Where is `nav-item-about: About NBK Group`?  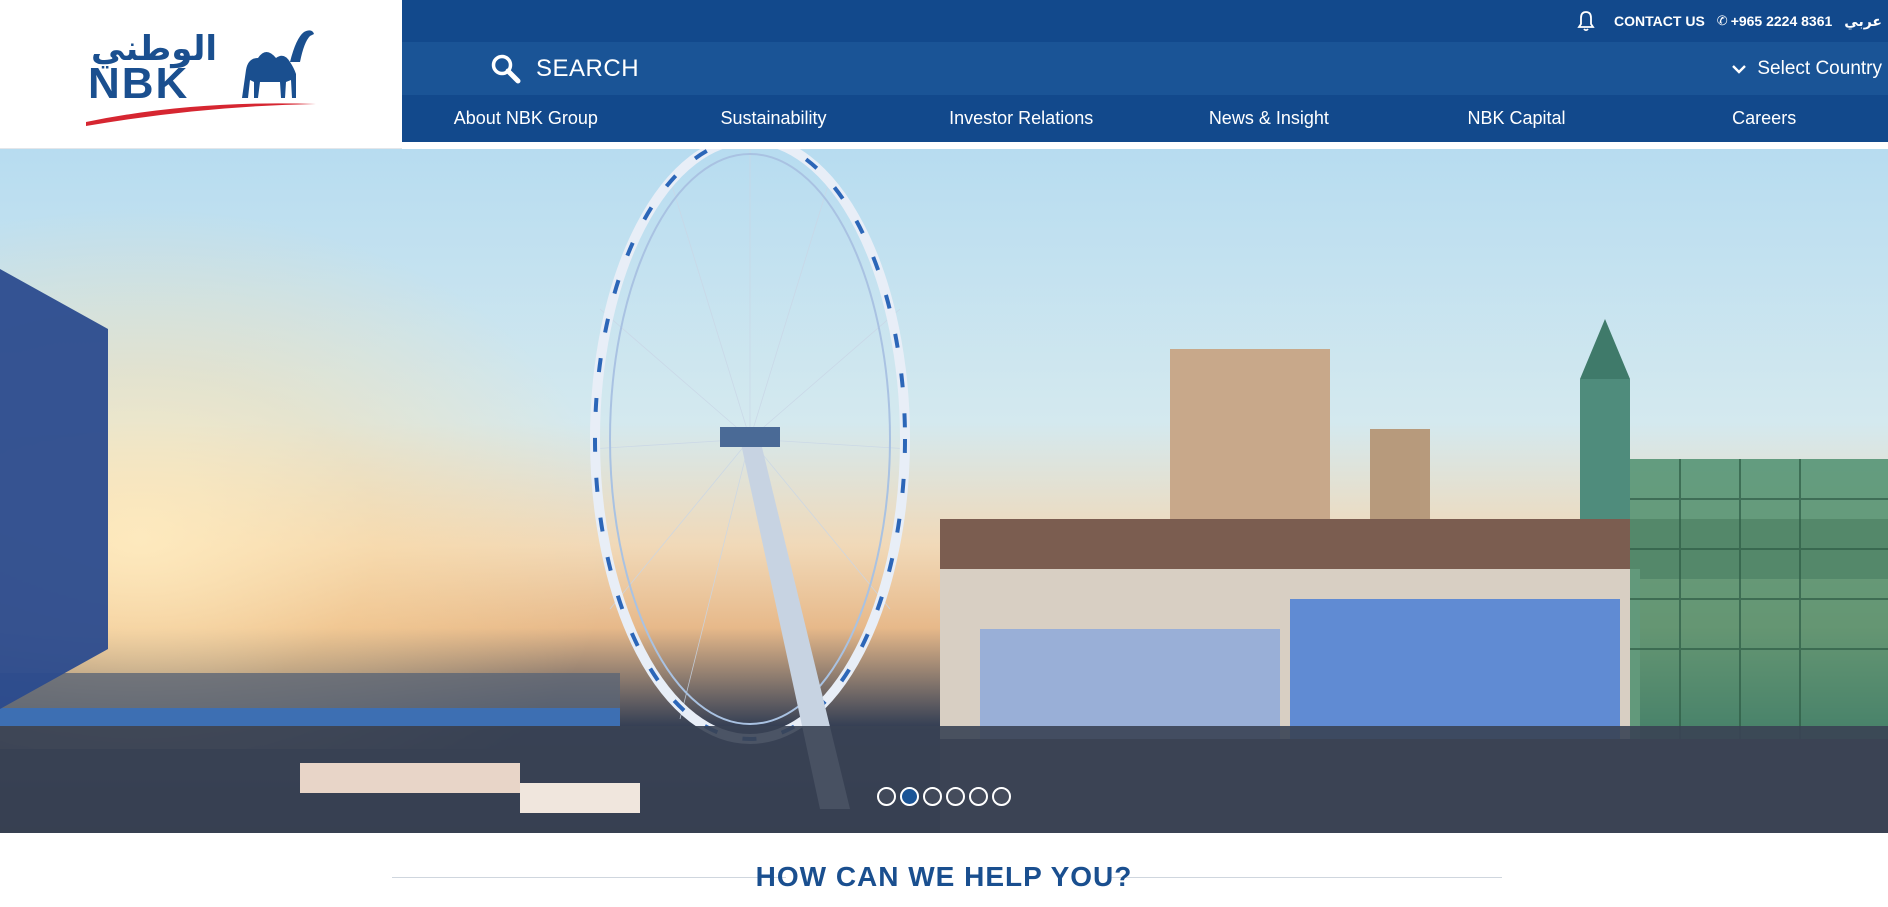
nav-item-about: About NBK Group is located at coordinates (526, 118).